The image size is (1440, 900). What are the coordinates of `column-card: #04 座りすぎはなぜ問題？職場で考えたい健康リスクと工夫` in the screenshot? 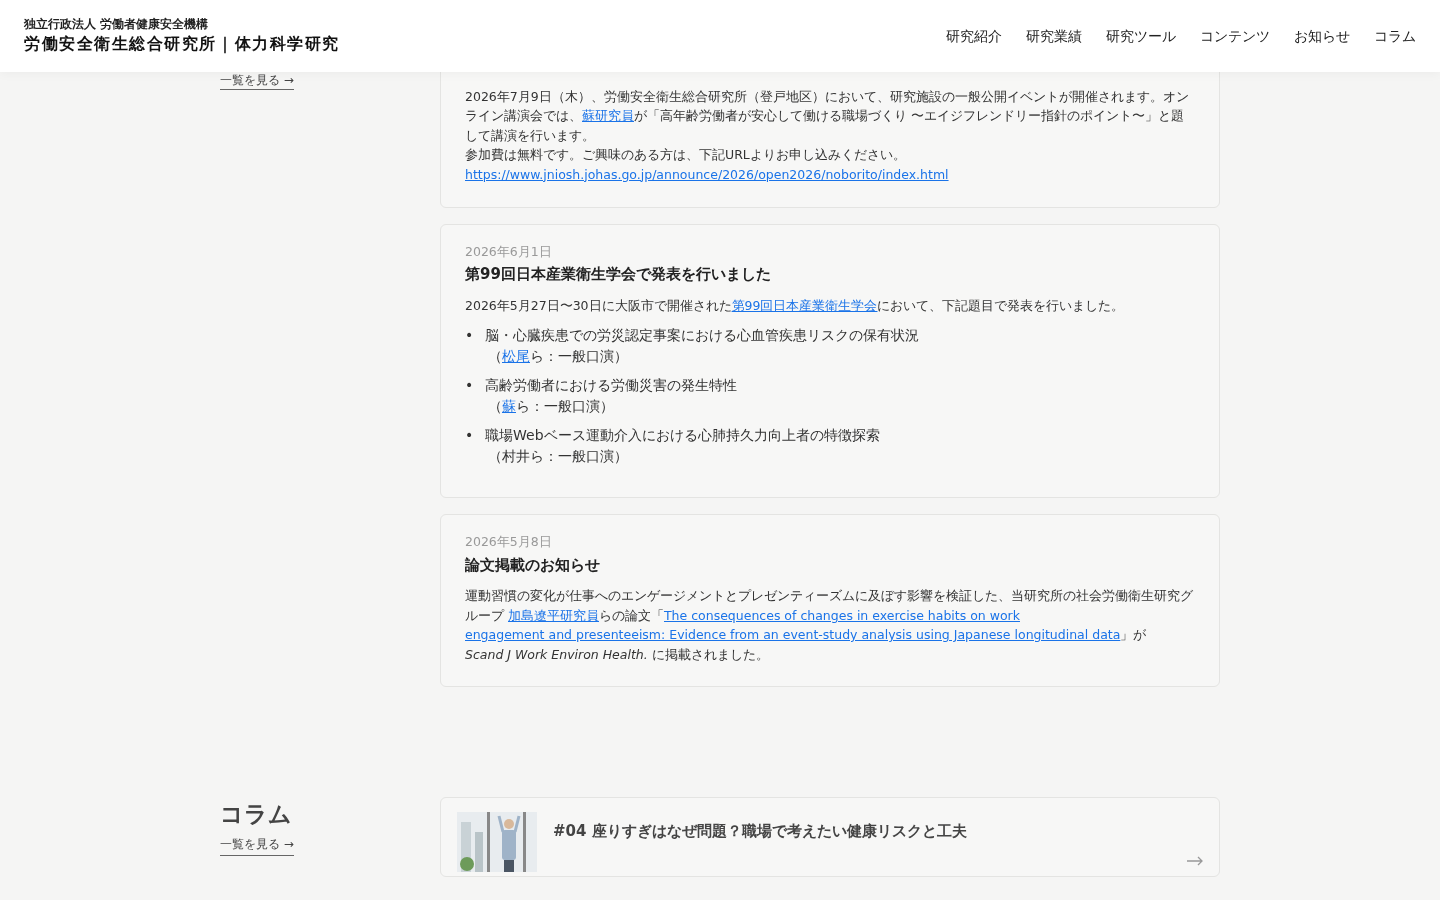 It's located at (830, 836).